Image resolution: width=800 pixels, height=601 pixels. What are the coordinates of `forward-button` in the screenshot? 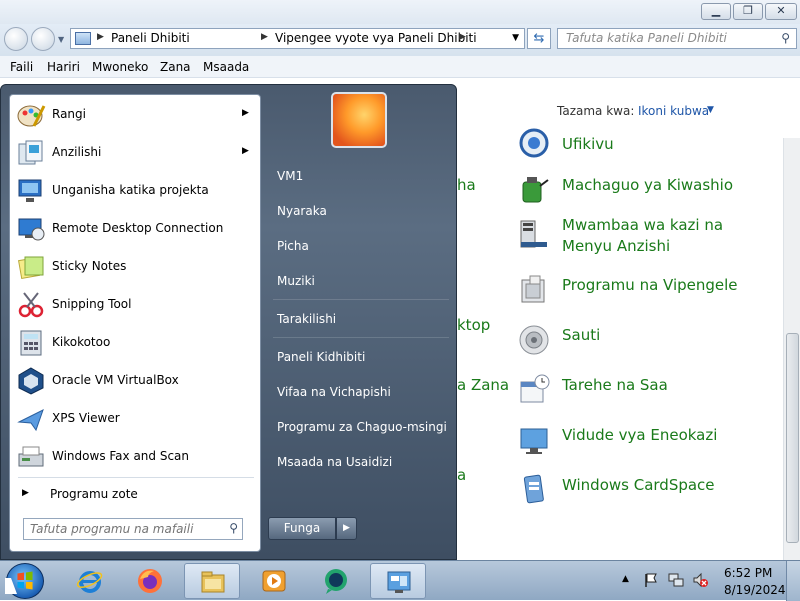 It's located at (43, 39).